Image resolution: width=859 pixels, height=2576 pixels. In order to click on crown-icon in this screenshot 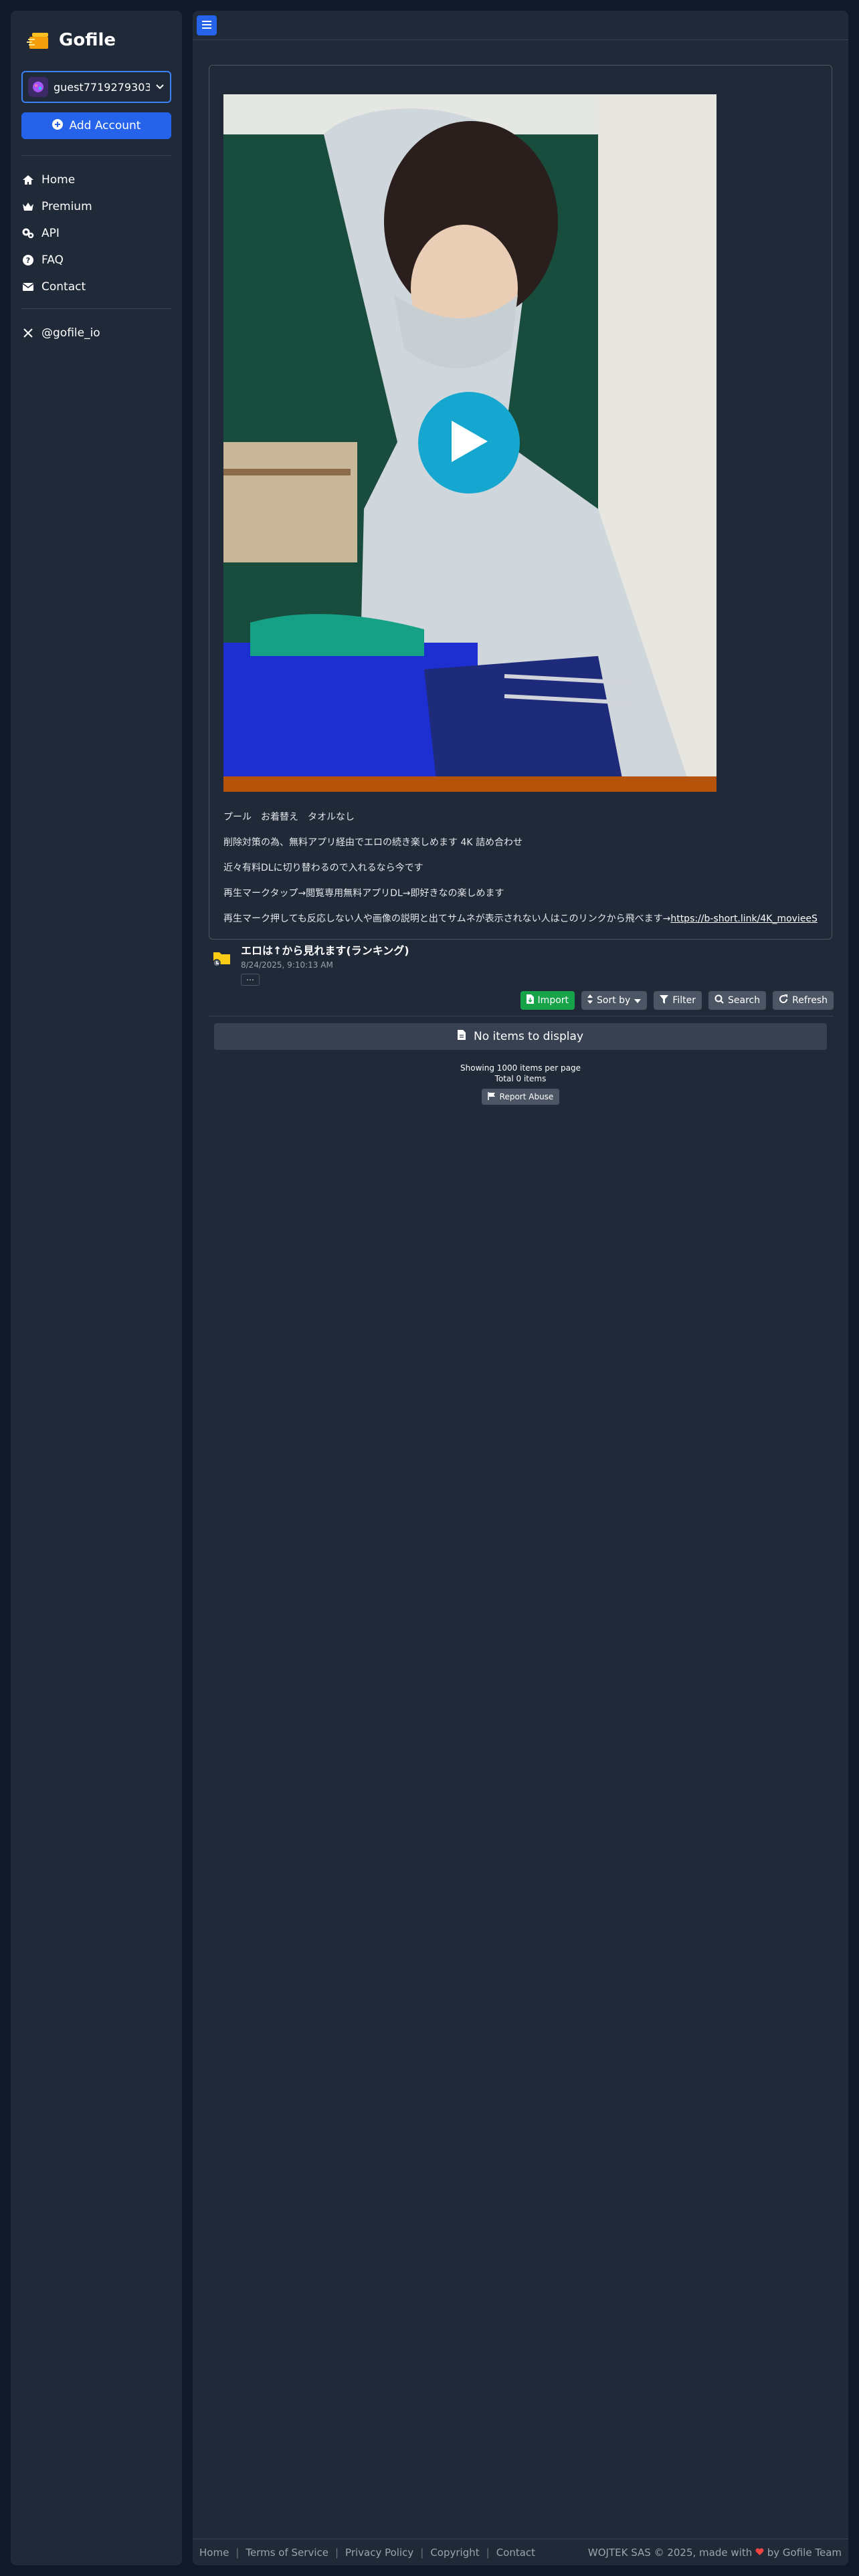, I will do `click(28, 206)`.